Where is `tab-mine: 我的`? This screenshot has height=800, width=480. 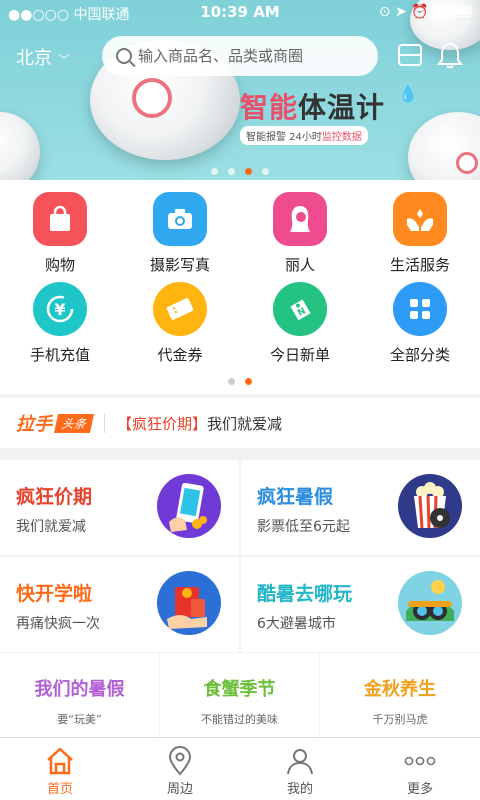 tab-mine: 我的 is located at coordinates (300, 769).